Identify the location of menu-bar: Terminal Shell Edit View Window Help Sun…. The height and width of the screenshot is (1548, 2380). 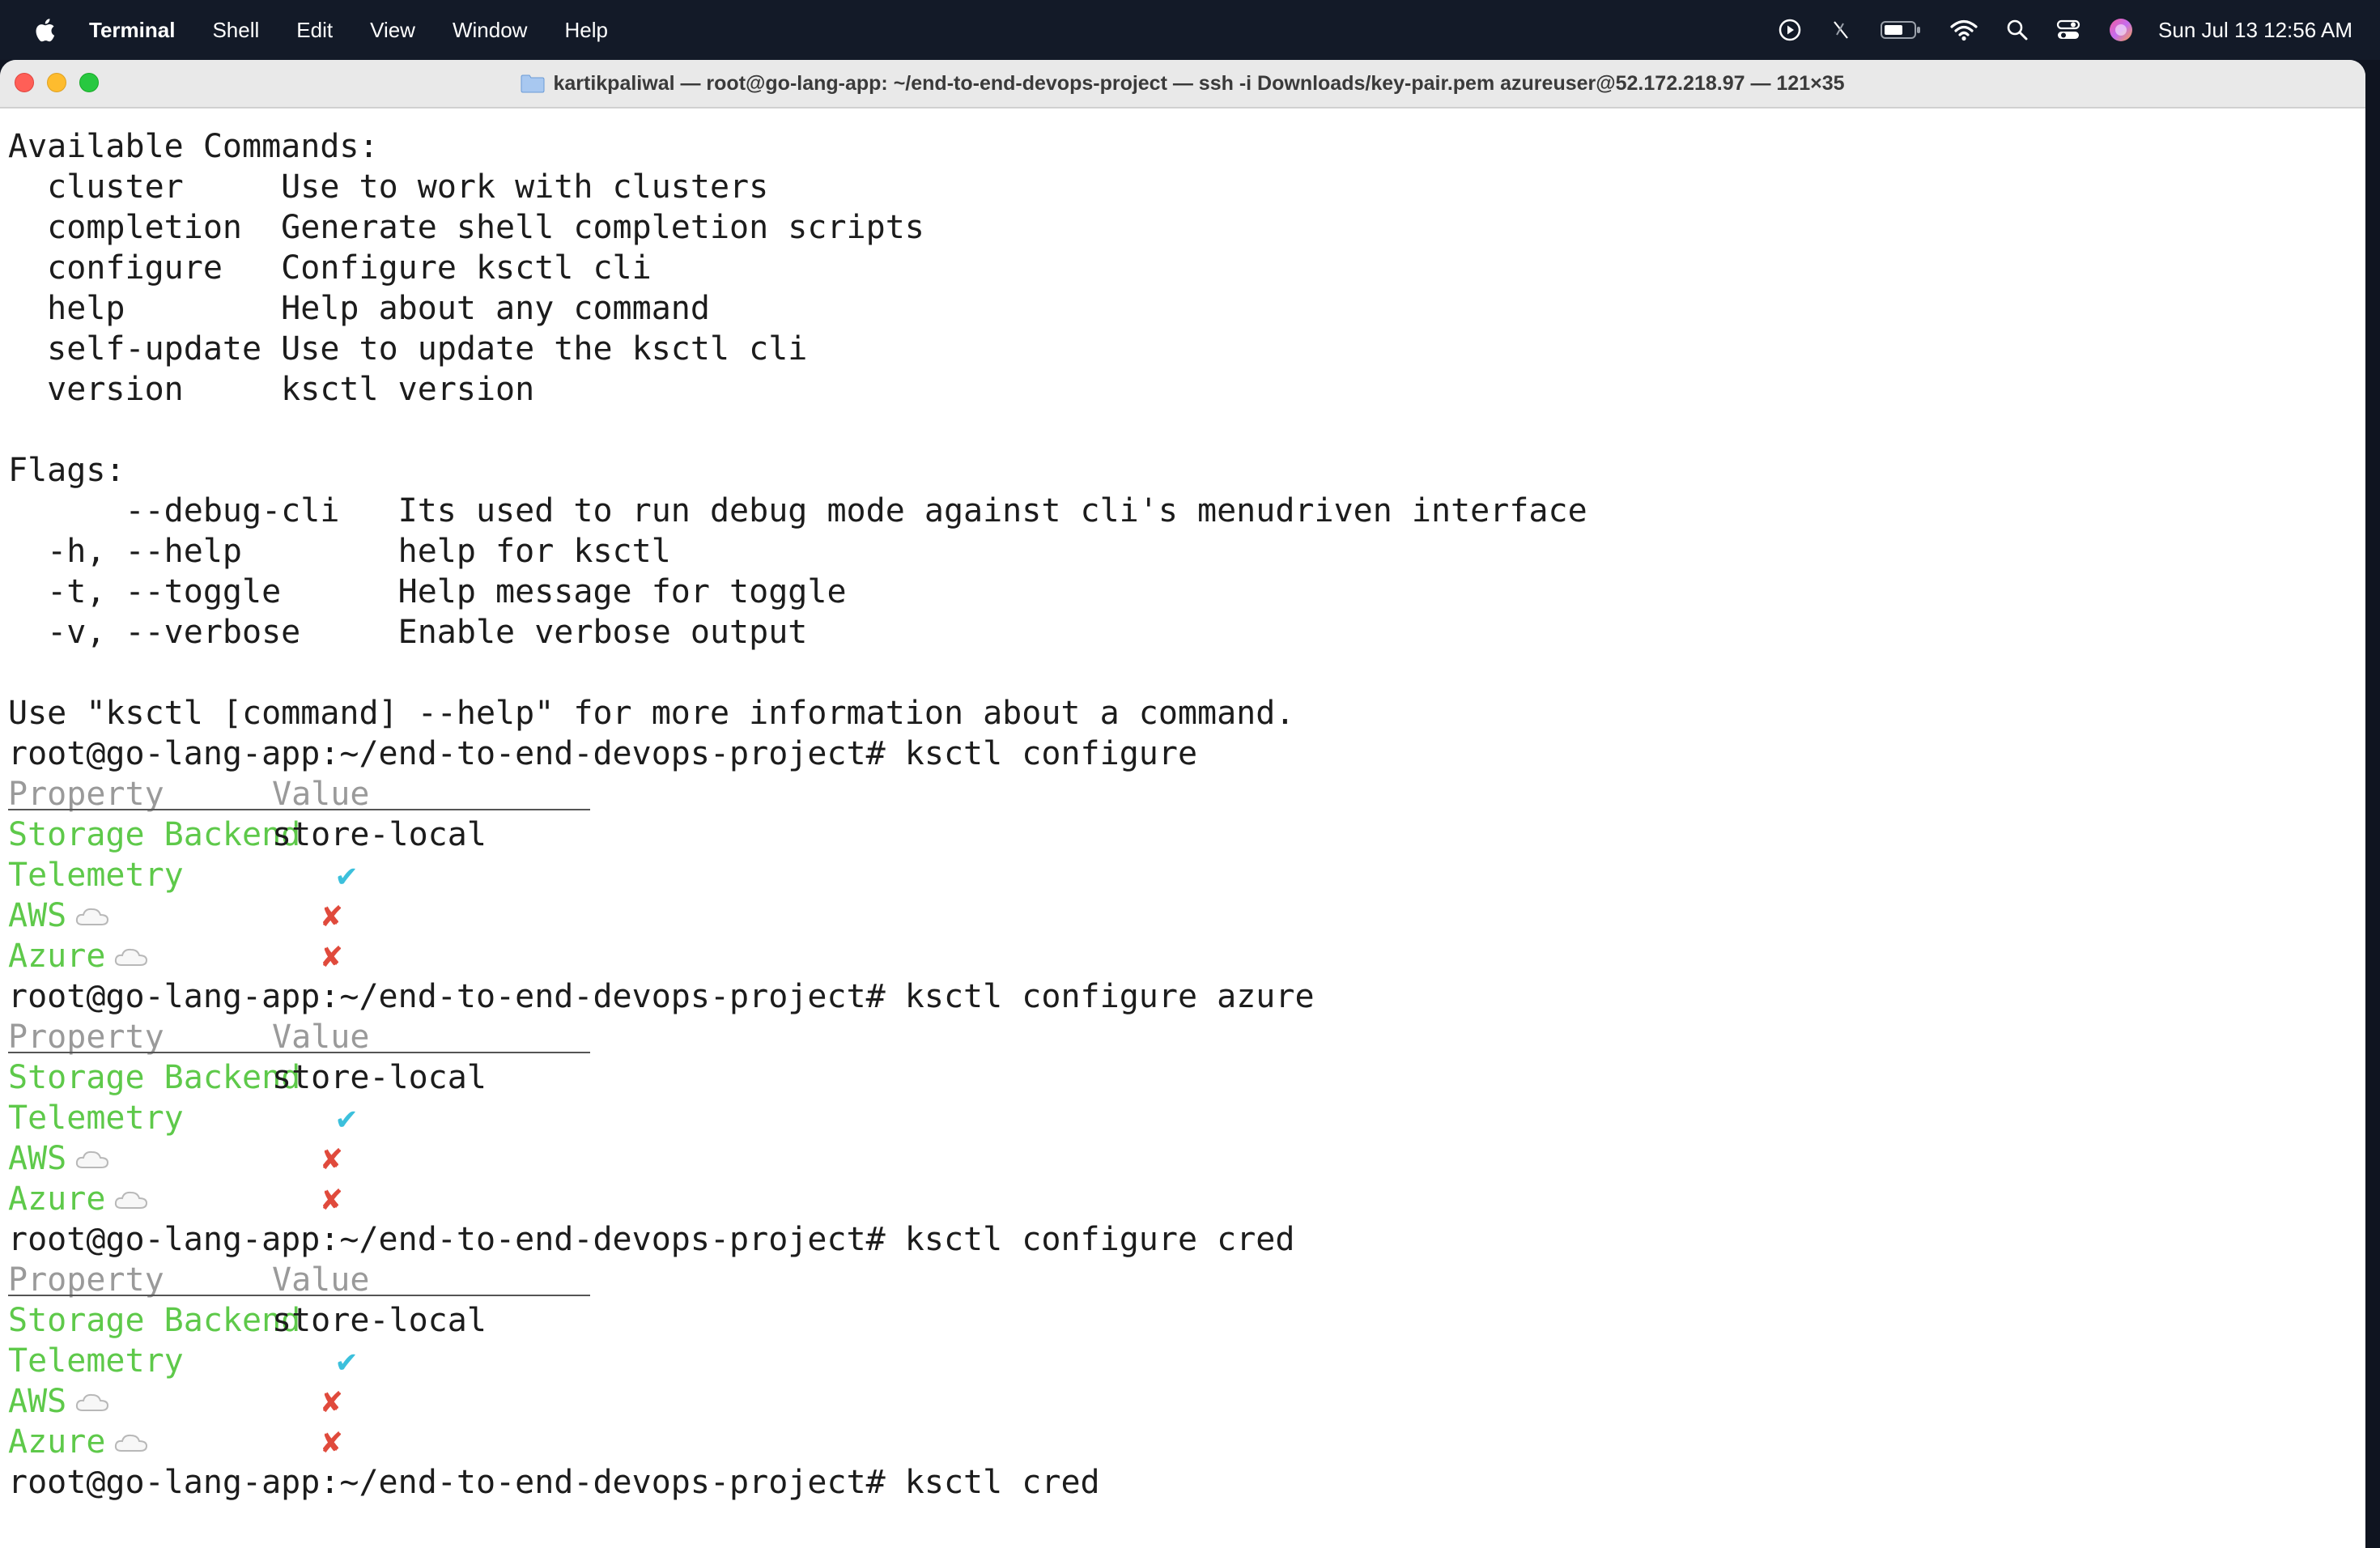
(1190, 30).